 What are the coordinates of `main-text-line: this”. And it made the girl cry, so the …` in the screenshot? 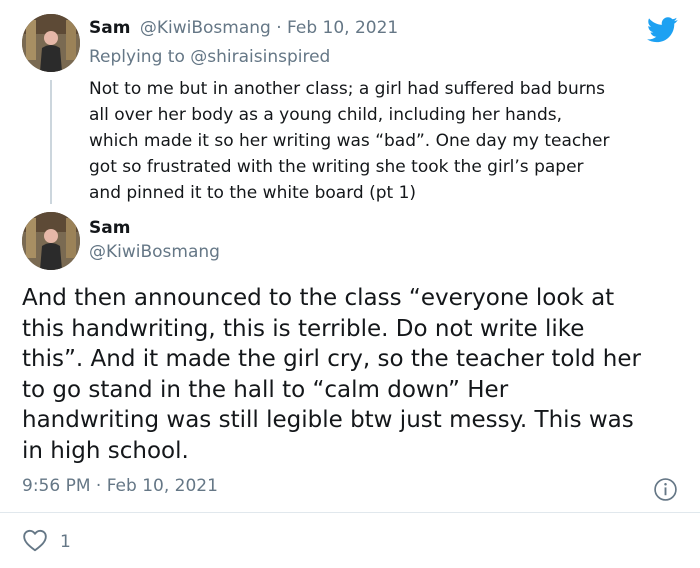 It's located at (331, 359).